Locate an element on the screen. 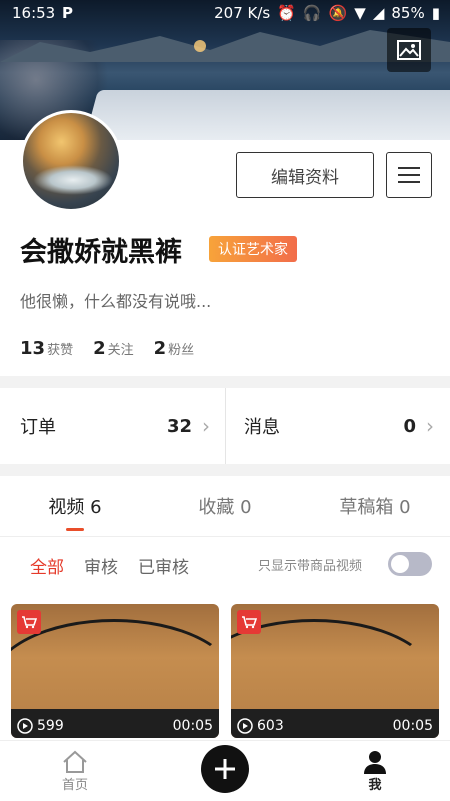 The image size is (450, 801). filter-approved: 已审核 is located at coordinates (163, 565).